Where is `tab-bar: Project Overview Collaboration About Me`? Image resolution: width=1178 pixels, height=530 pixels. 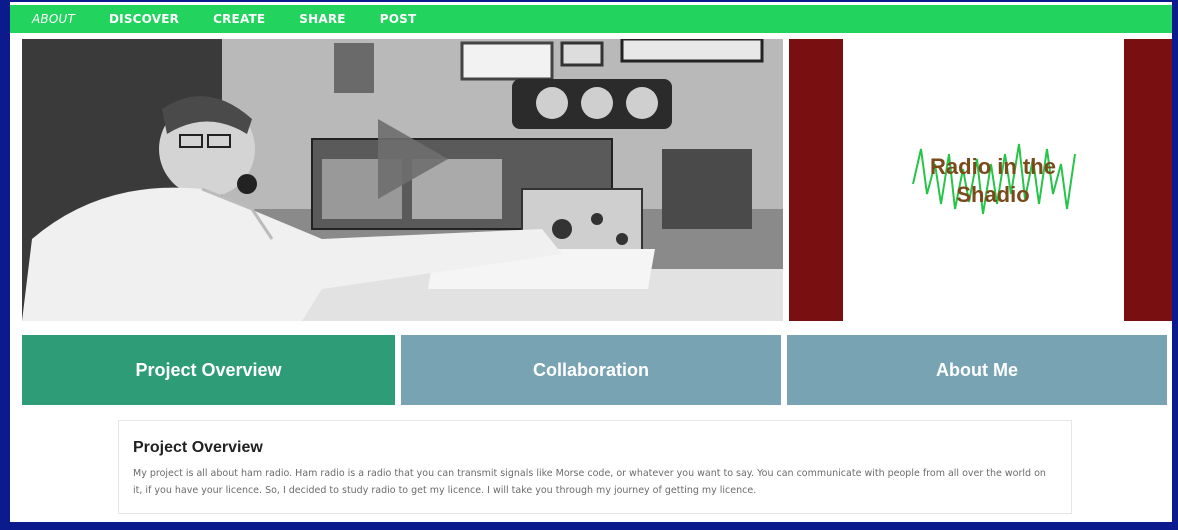
tab-bar: Project Overview Collaboration About Me is located at coordinates (594, 370).